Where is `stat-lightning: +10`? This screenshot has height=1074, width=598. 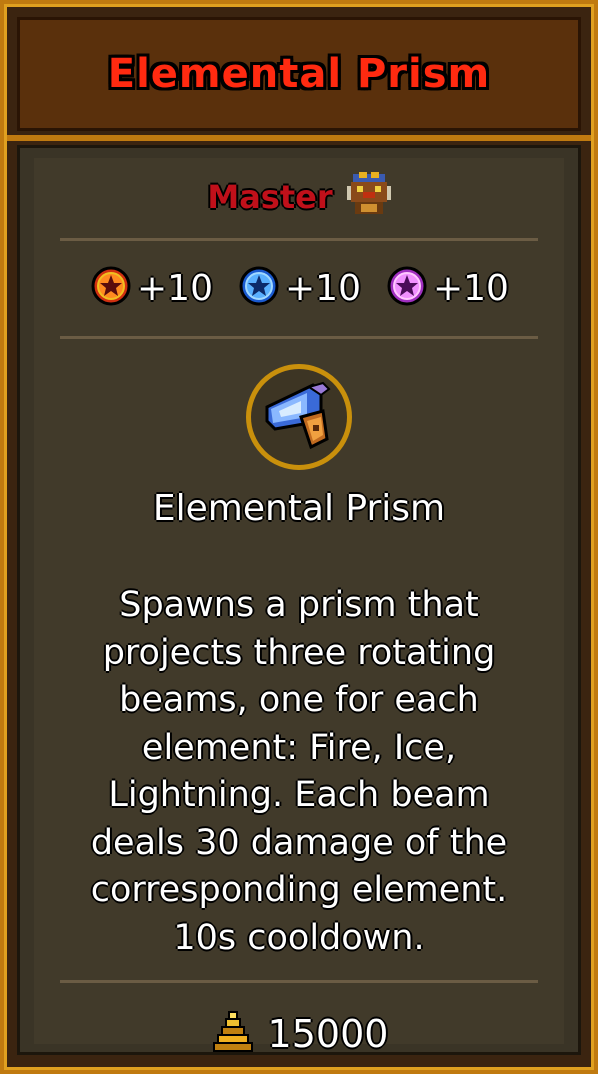 stat-lightning: +10 is located at coordinates (447, 288).